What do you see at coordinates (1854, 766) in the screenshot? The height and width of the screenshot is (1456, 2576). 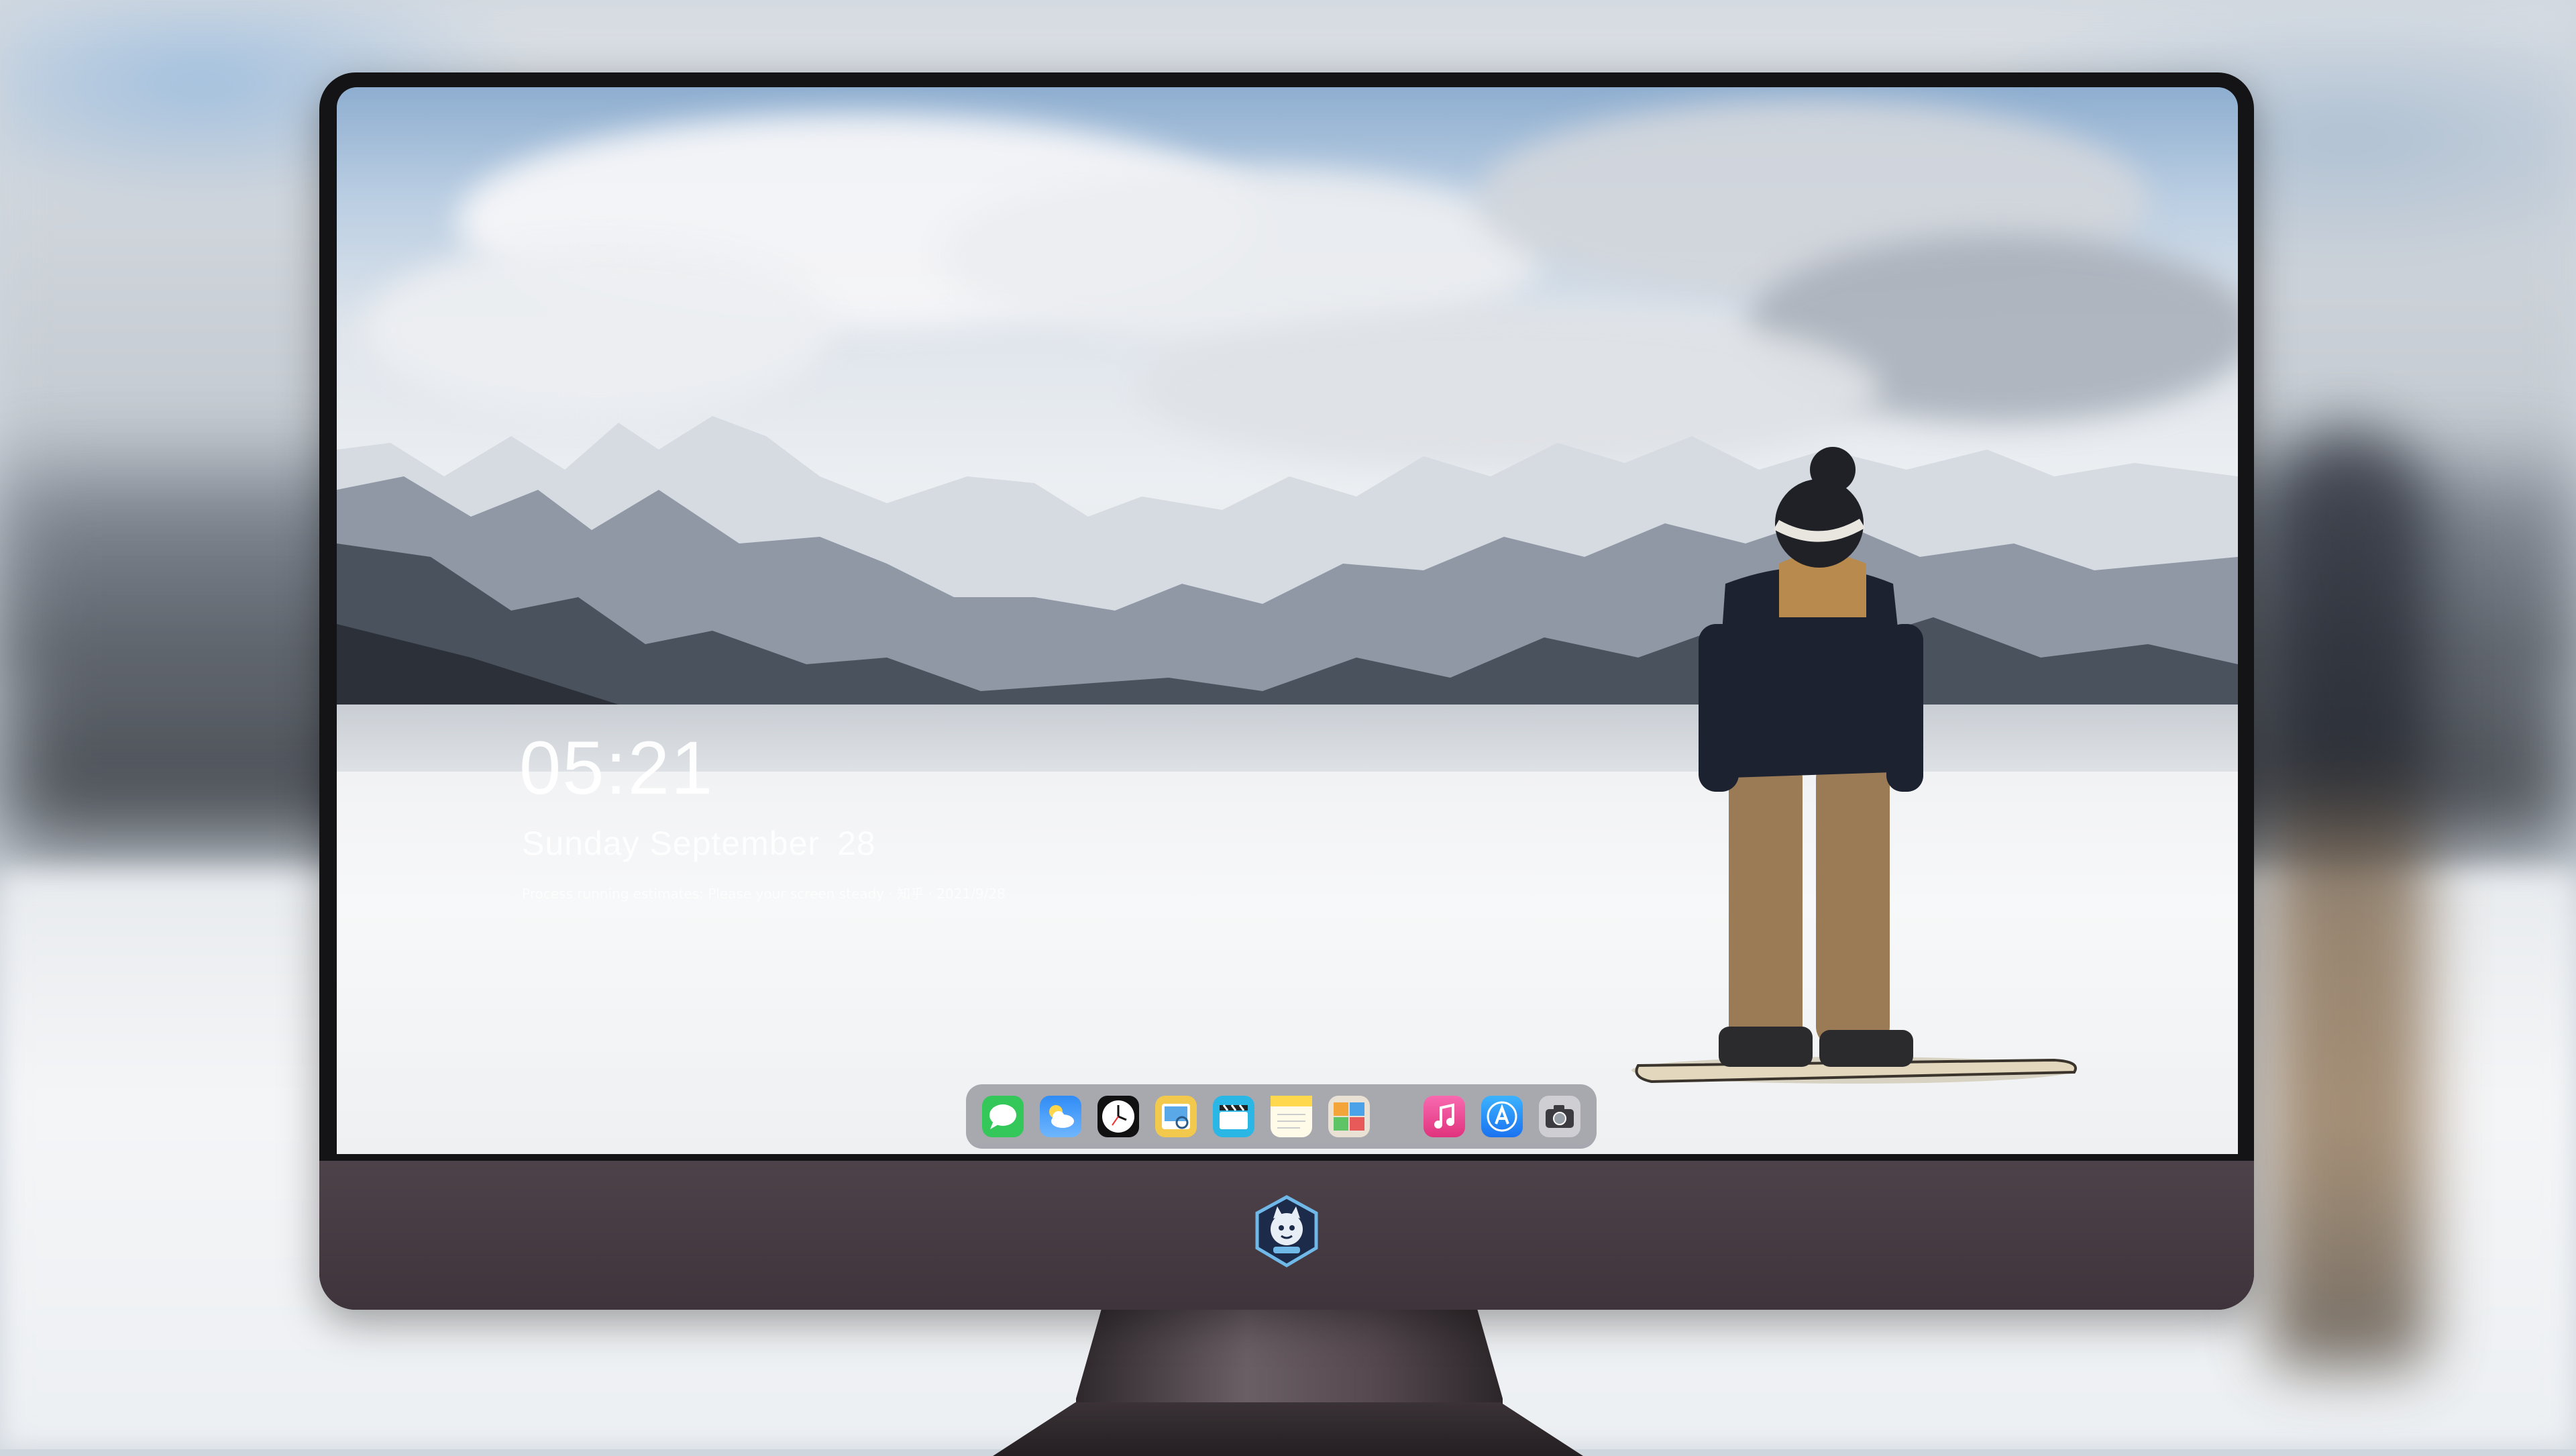 I see `snowboarder-figure` at bounding box center [1854, 766].